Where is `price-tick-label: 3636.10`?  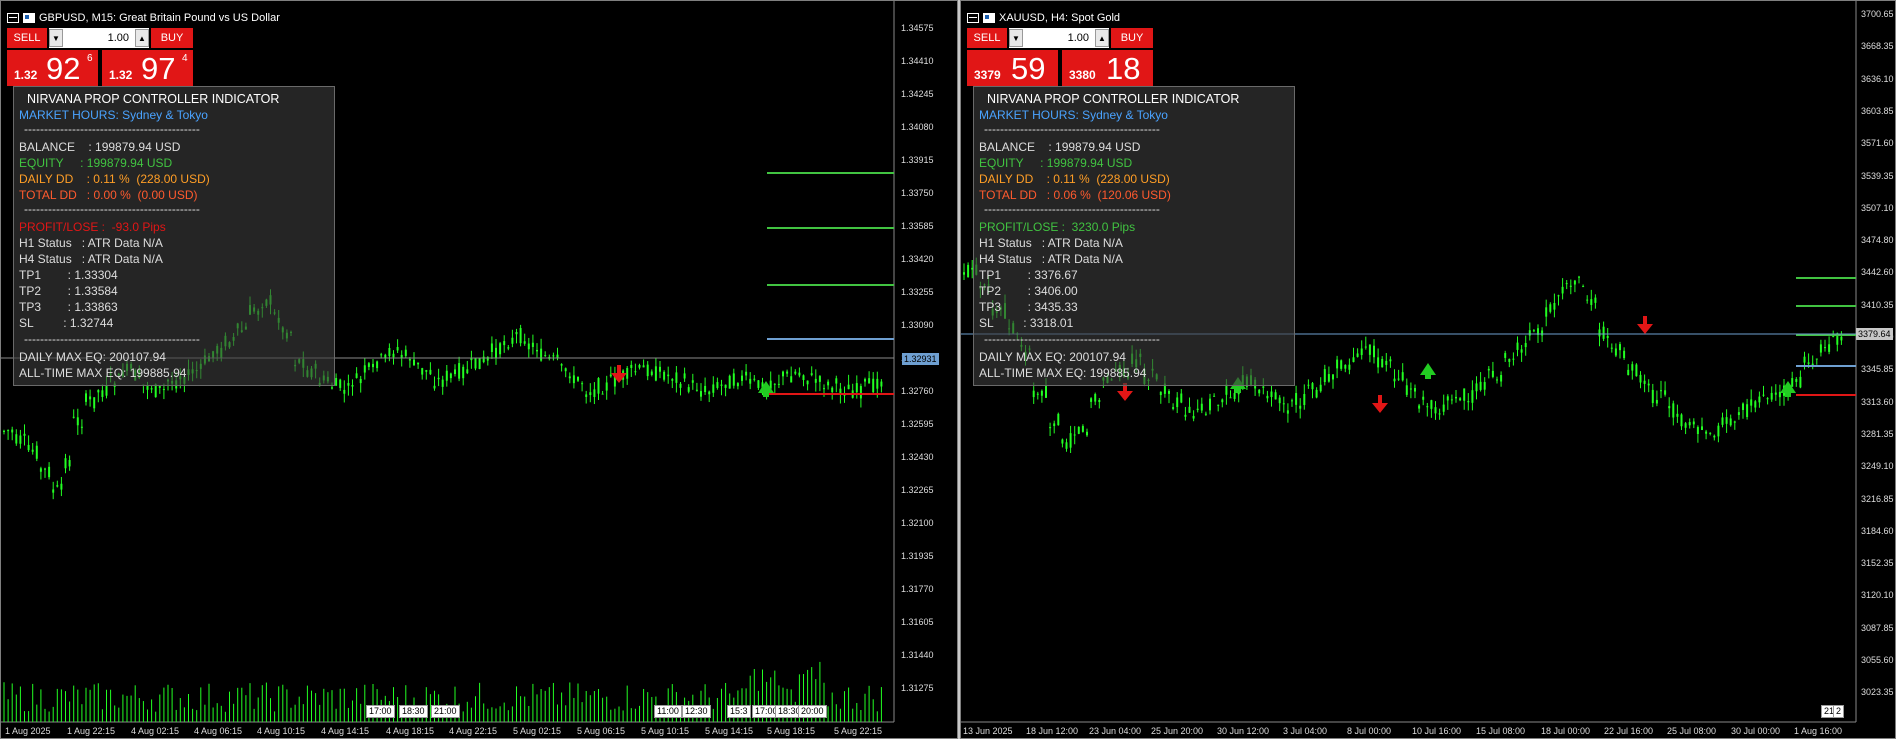 price-tick-label: 3636.10 is located at coordinates (1877, 78).